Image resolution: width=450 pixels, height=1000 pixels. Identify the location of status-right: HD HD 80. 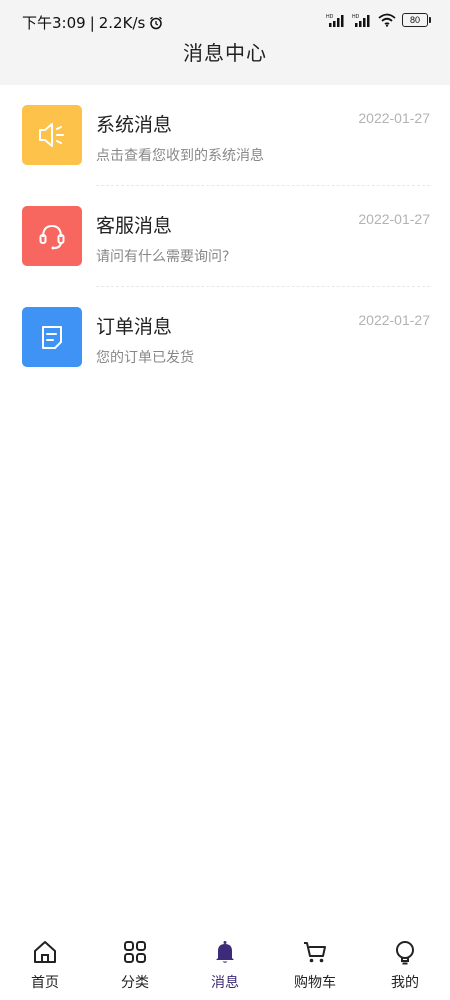
(378, 20).